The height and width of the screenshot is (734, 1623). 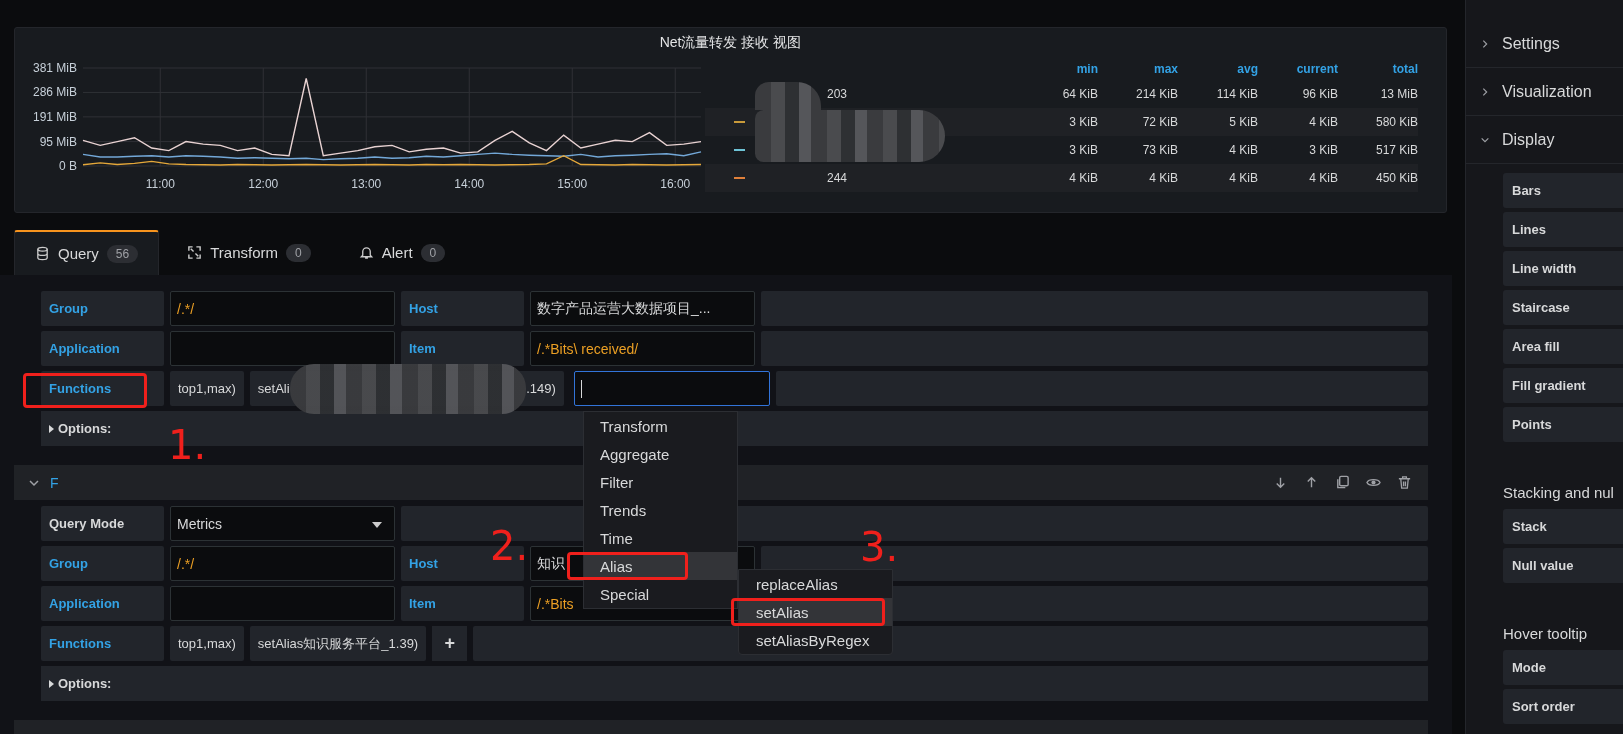 I want to click on menu-item: Time, so click(x=660, y=538).